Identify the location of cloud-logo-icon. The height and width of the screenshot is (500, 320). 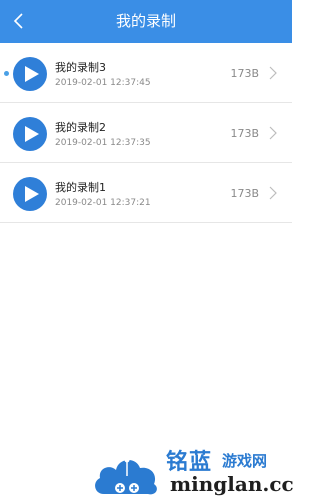
(126, 476).